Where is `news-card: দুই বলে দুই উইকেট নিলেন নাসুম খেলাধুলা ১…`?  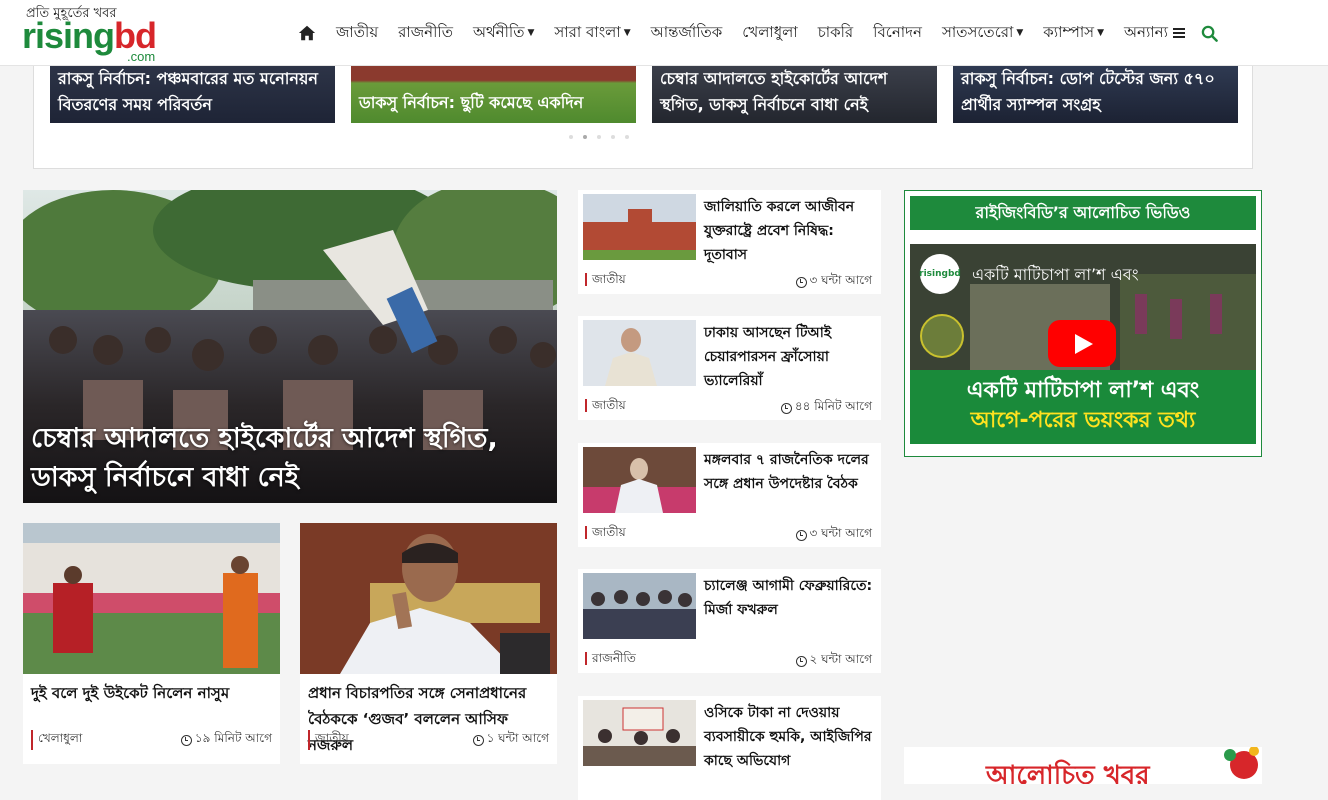
news-card: দুই বলে দুই উইকেট নিলেন নাসুম খেলাধুলা ১… is located at coordinates (151, 643).